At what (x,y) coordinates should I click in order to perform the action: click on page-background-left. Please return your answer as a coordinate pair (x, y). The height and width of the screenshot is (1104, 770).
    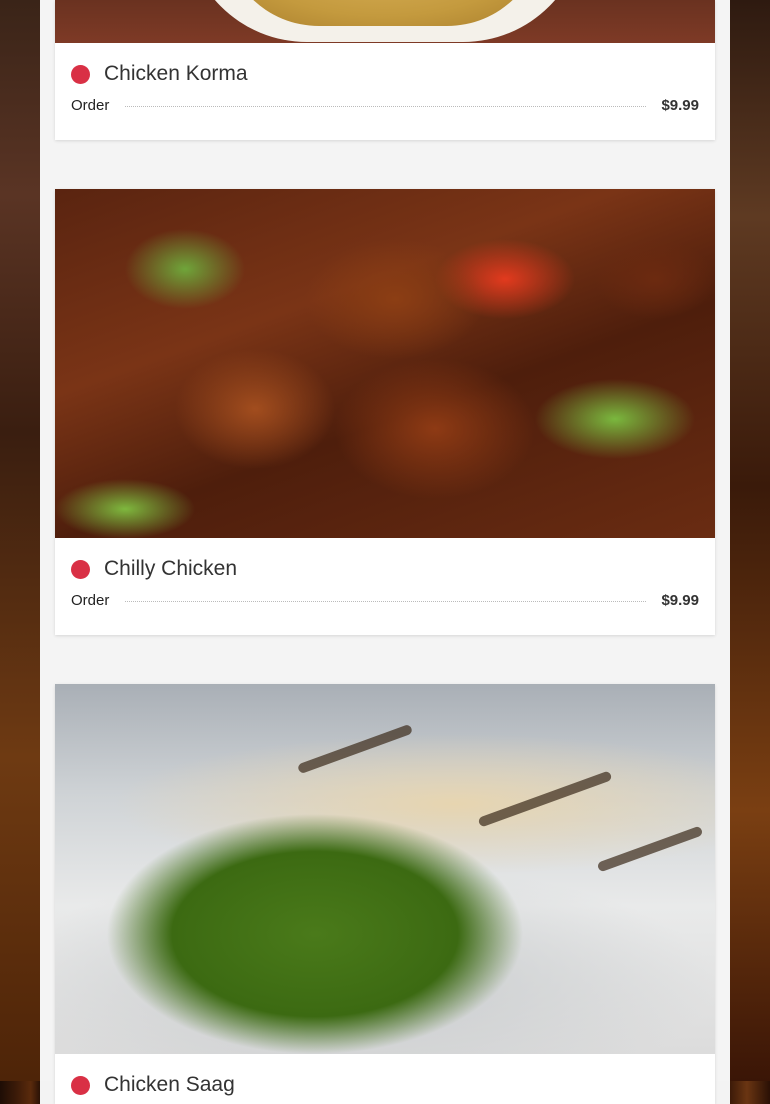
    Looking at the image, I should click on (20, 540).